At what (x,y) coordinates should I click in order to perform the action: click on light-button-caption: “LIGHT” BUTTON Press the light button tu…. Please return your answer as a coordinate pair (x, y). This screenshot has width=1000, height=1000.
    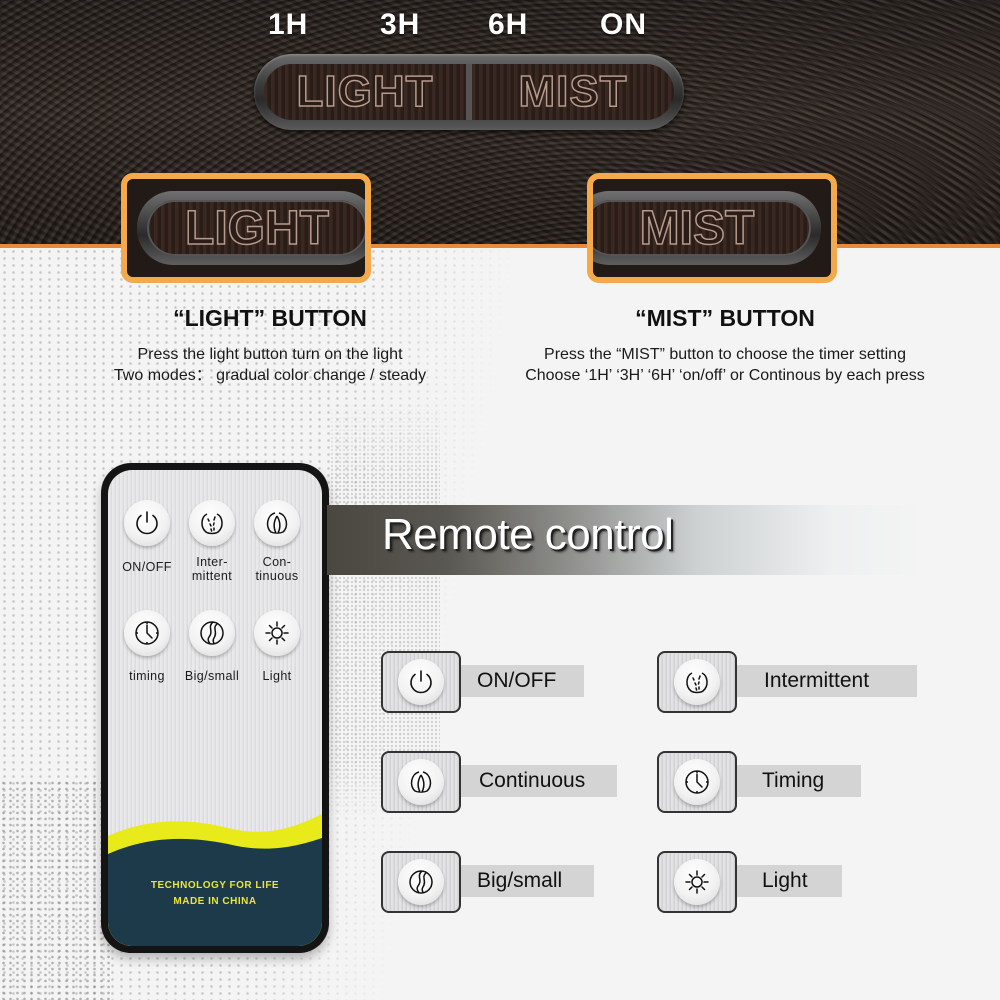
    Looking at the image, I should click on (270, 345).